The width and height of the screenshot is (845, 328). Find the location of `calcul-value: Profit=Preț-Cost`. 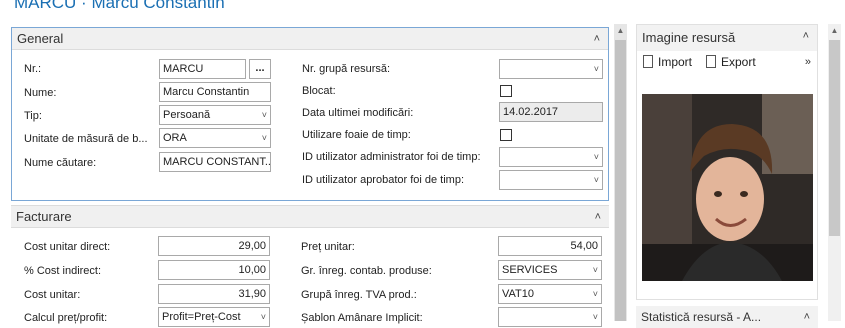

calcul-value: Profit=Preț-Cost is located at coordinates (201, 317).